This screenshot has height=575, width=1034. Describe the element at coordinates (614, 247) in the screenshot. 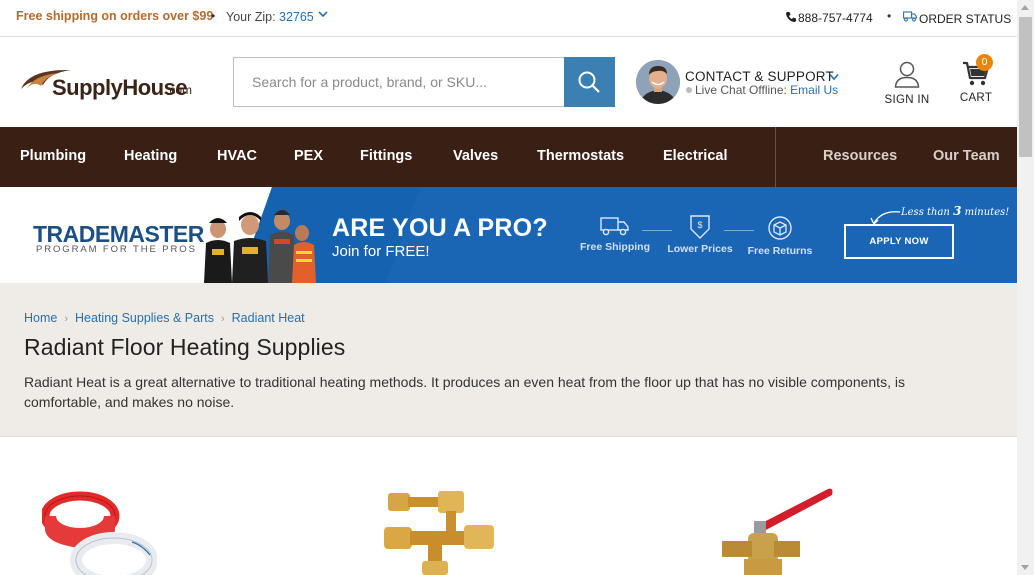

I see `feature-label: Free Shipping` at that location.